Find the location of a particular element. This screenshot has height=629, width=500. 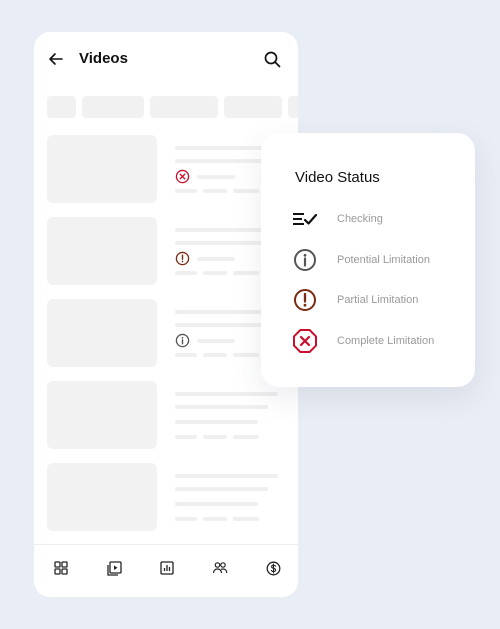

legend-label: Partial Limitation is located at coordinates (378, 300).